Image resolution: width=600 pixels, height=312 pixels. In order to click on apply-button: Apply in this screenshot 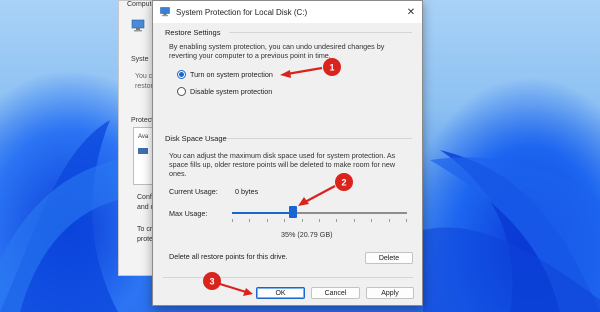, I will do `click(390, 293)`.